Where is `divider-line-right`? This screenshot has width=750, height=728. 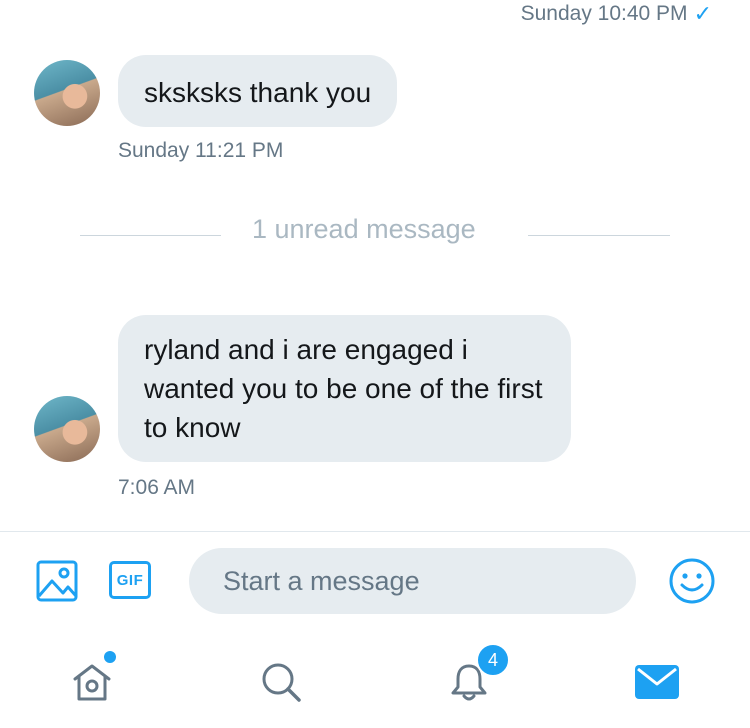
divider-line-right is located at coordinates (599, 235).